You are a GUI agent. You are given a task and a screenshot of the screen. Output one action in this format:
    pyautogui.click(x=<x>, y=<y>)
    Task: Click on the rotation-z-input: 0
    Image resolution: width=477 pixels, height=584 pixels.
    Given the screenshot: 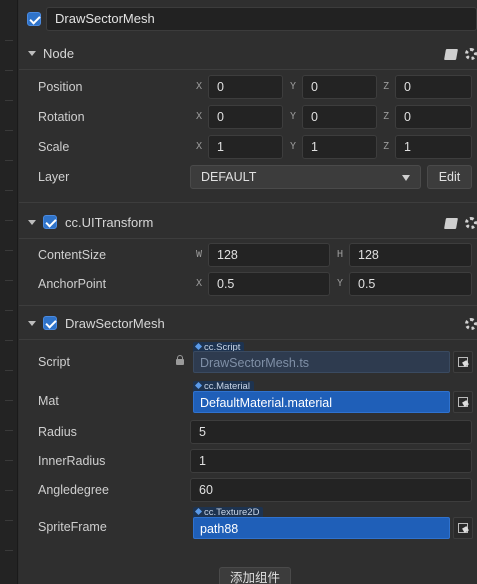 What is the action you would take?
    pyautogui.click(x=433, y=117)
    